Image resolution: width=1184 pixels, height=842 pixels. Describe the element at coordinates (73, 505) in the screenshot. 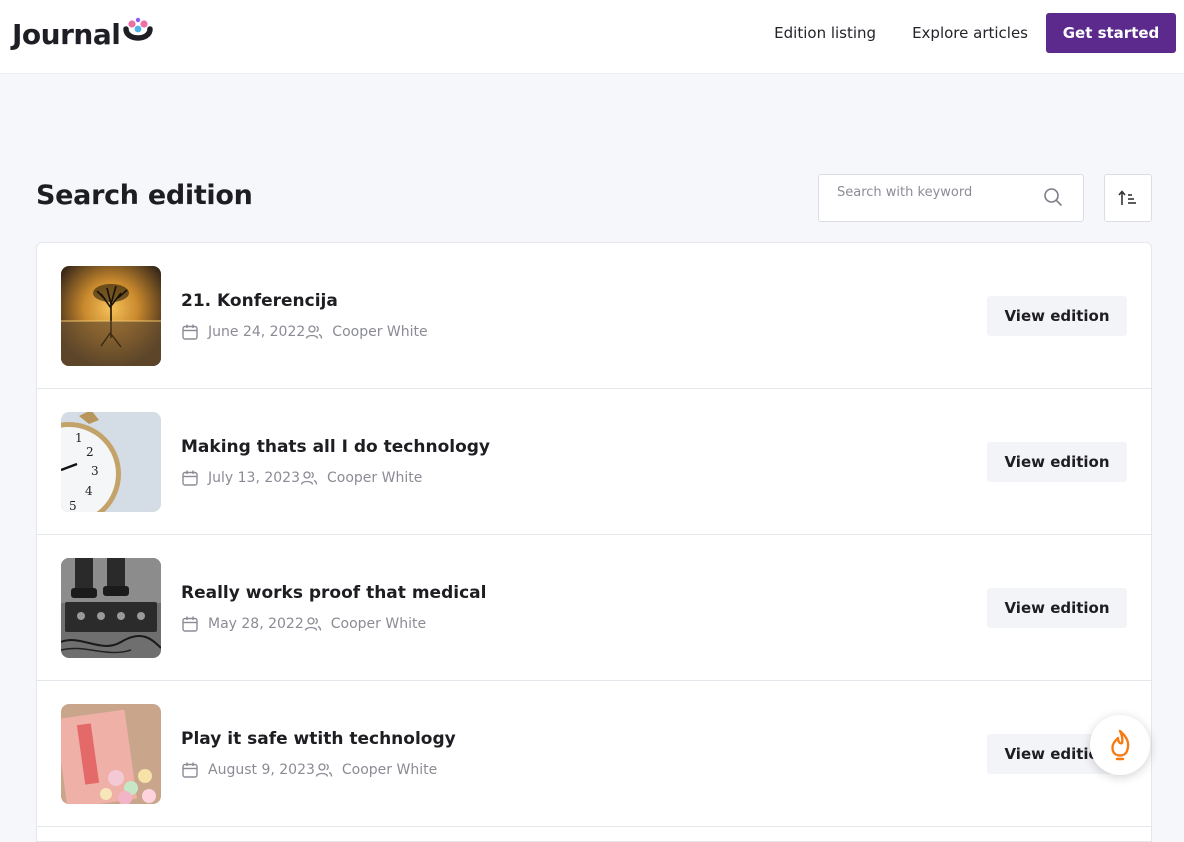

I see `svg-text: 5` at that location.